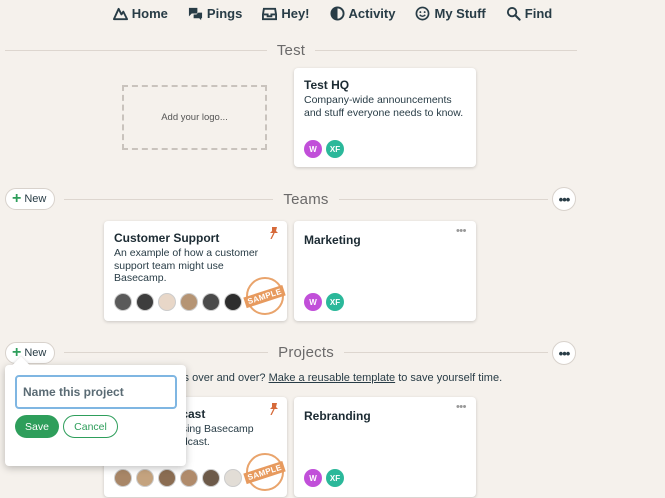 Image resolution: width=665 pixels, height=498 pixels. I want to click on team-card-title: Marketing, so click(332, 240).